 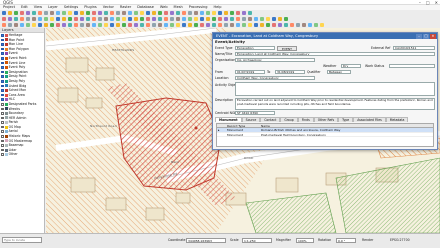 What do you see at coordinates (346, 119) in the screenshot?
I see `tab-type: Type` at bounding box center [346, 119].